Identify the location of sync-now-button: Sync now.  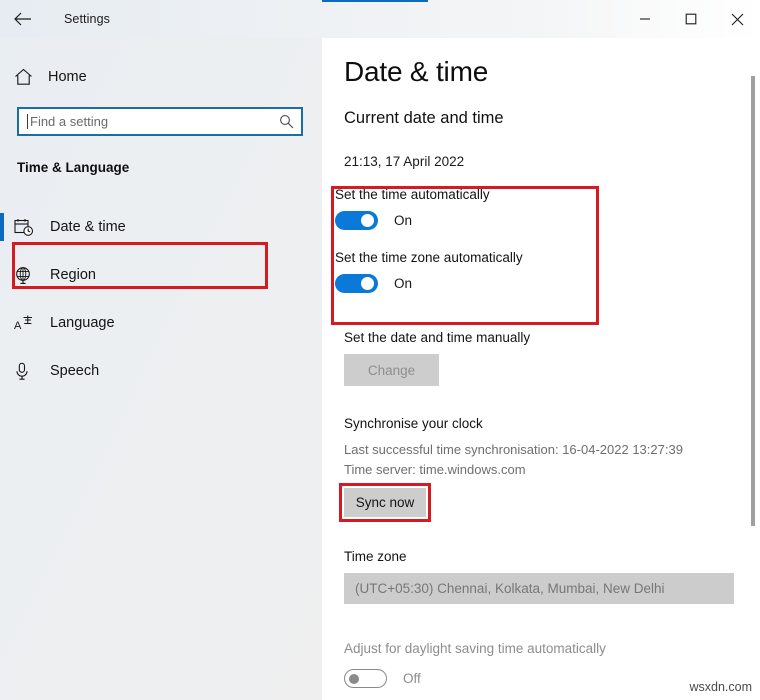
(385, 502).